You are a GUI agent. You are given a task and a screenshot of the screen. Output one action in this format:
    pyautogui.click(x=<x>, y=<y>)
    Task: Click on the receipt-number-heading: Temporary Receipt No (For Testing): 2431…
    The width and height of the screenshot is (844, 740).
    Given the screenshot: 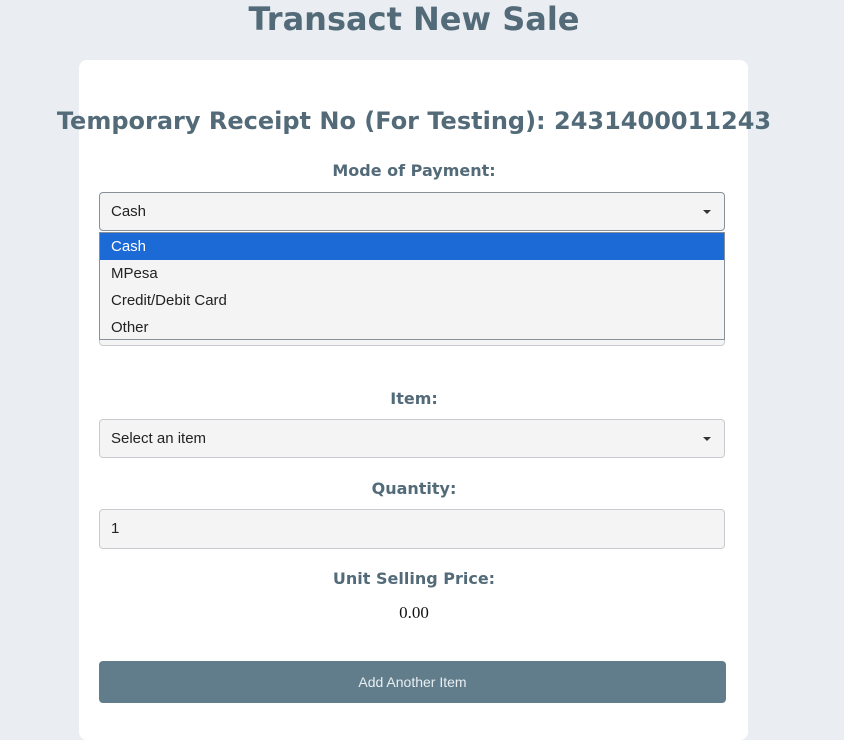 What is the action you would take?
    pyautogui.click(x=414, y=121)
    